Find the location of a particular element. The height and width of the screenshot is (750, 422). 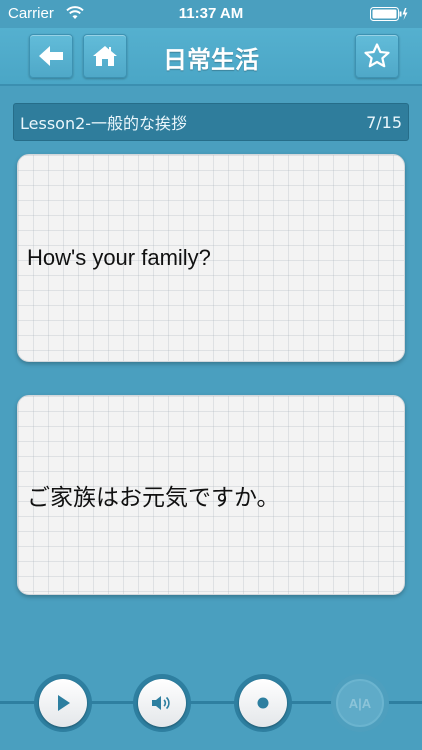

speaker-button is located at coordinates (162, 703).